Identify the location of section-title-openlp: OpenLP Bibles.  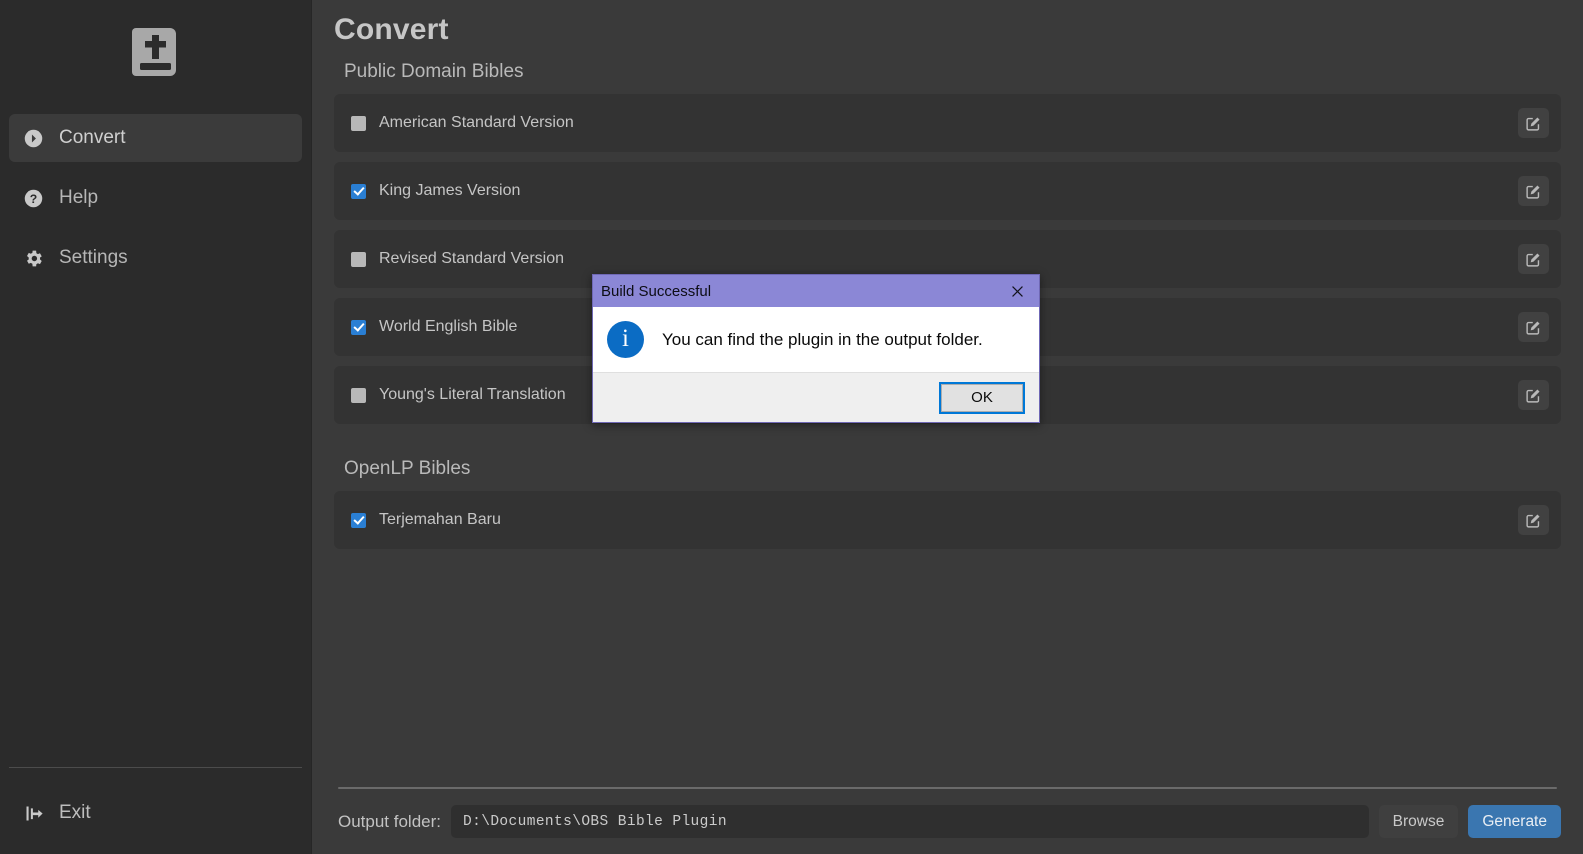
(407, 468).